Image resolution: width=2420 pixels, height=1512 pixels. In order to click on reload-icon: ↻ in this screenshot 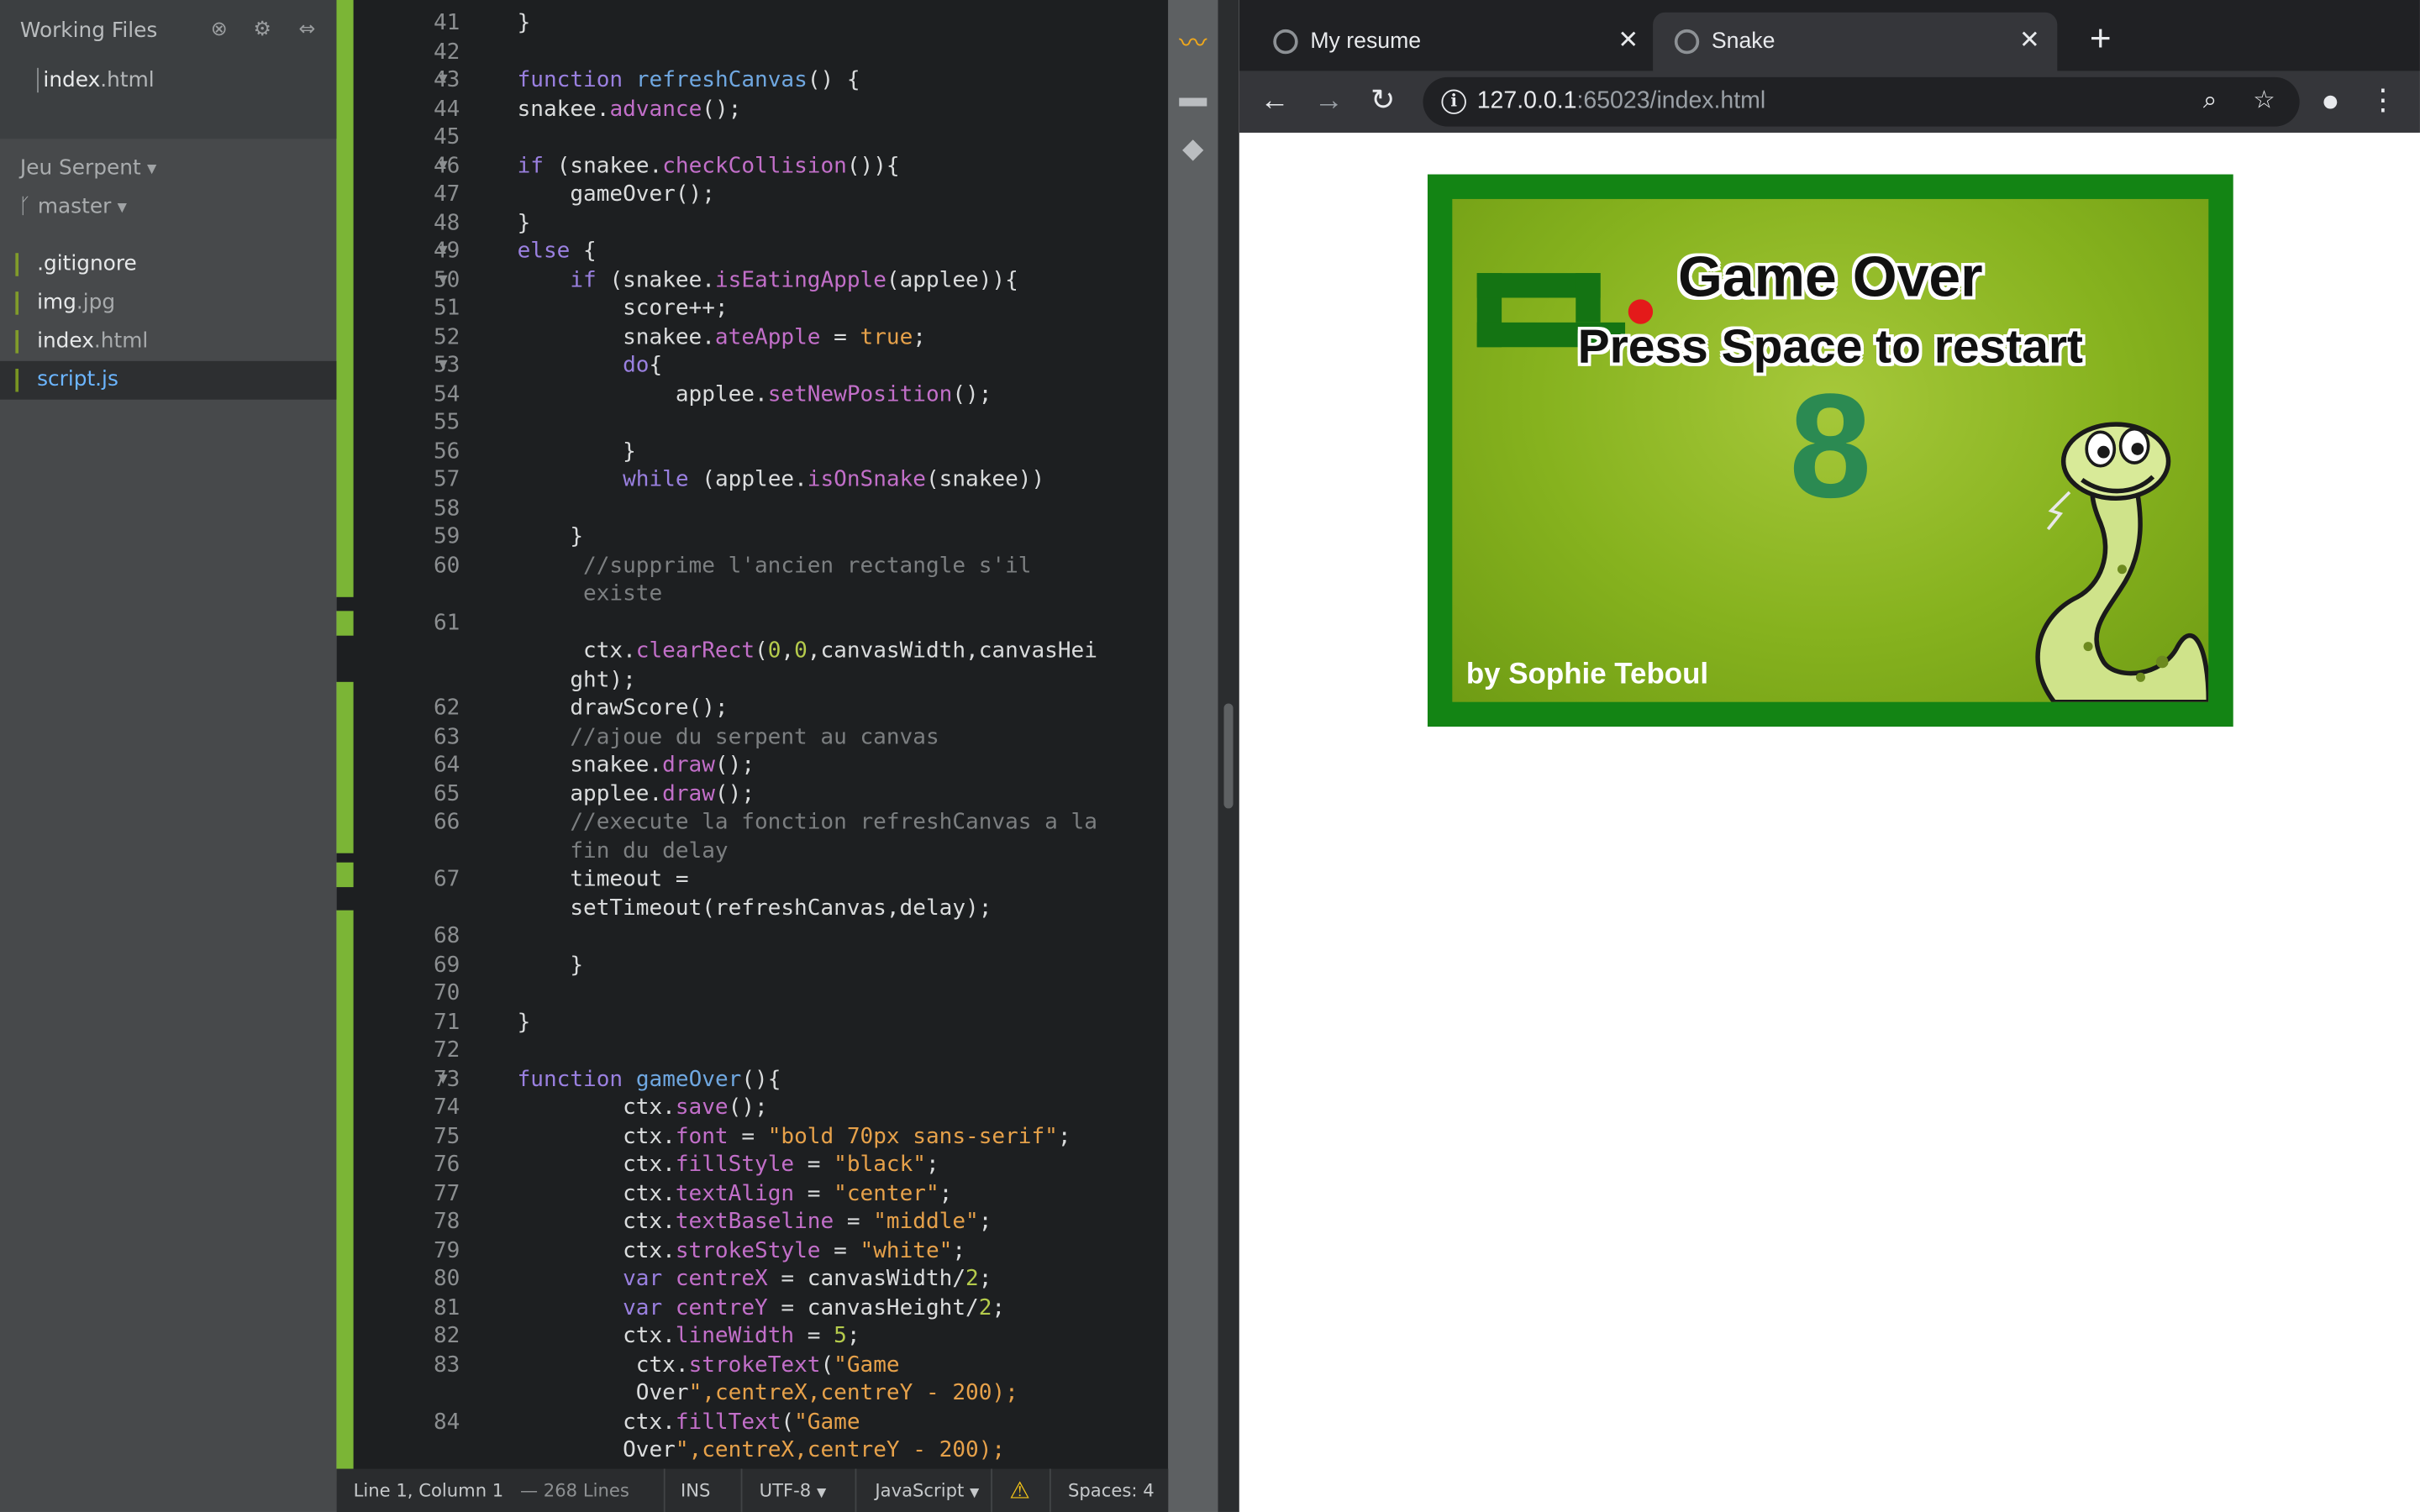, I will do `click(1383, 101)`.